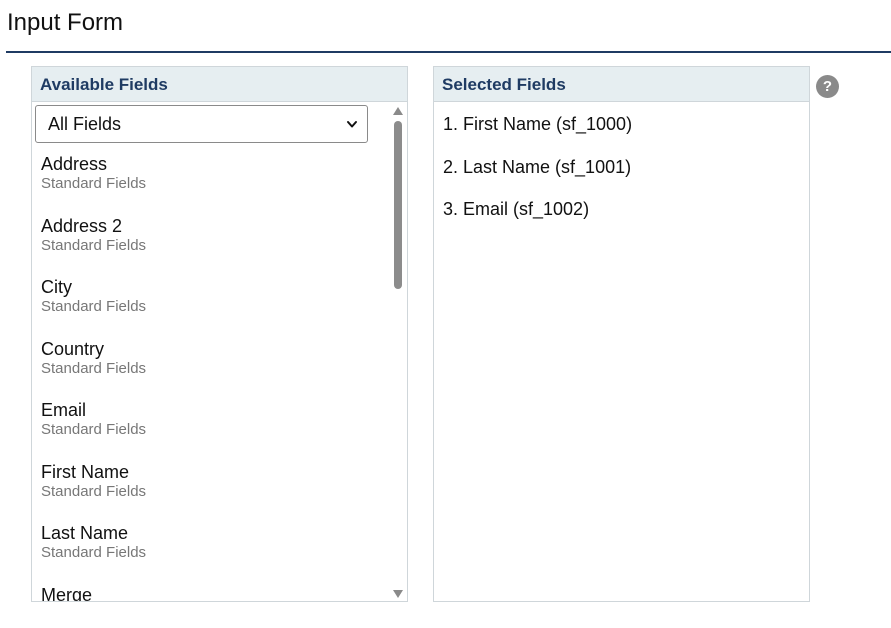 Image resolution: width=891 pixels, height=628 pixels. What do you see at coordinates (85, 471) in the screenshot?
I see `field-name: First Name` at bounding box center [85, 471].